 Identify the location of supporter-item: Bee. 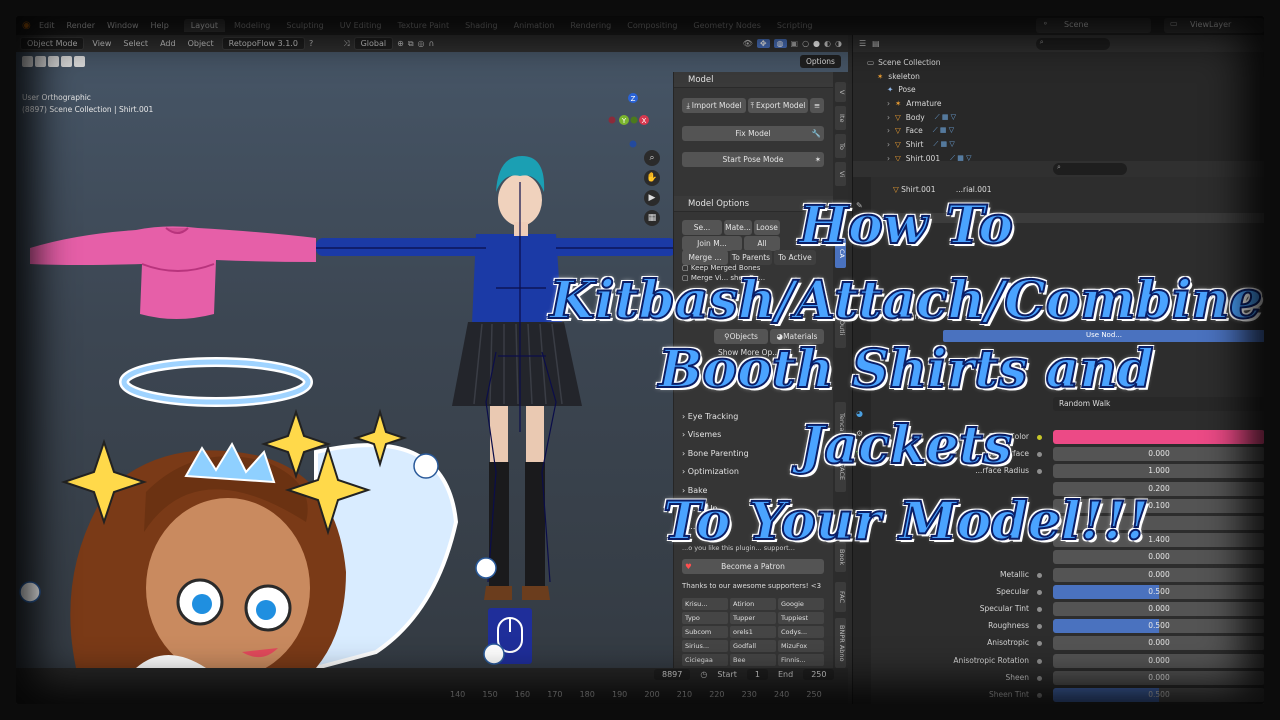
(753, 660).